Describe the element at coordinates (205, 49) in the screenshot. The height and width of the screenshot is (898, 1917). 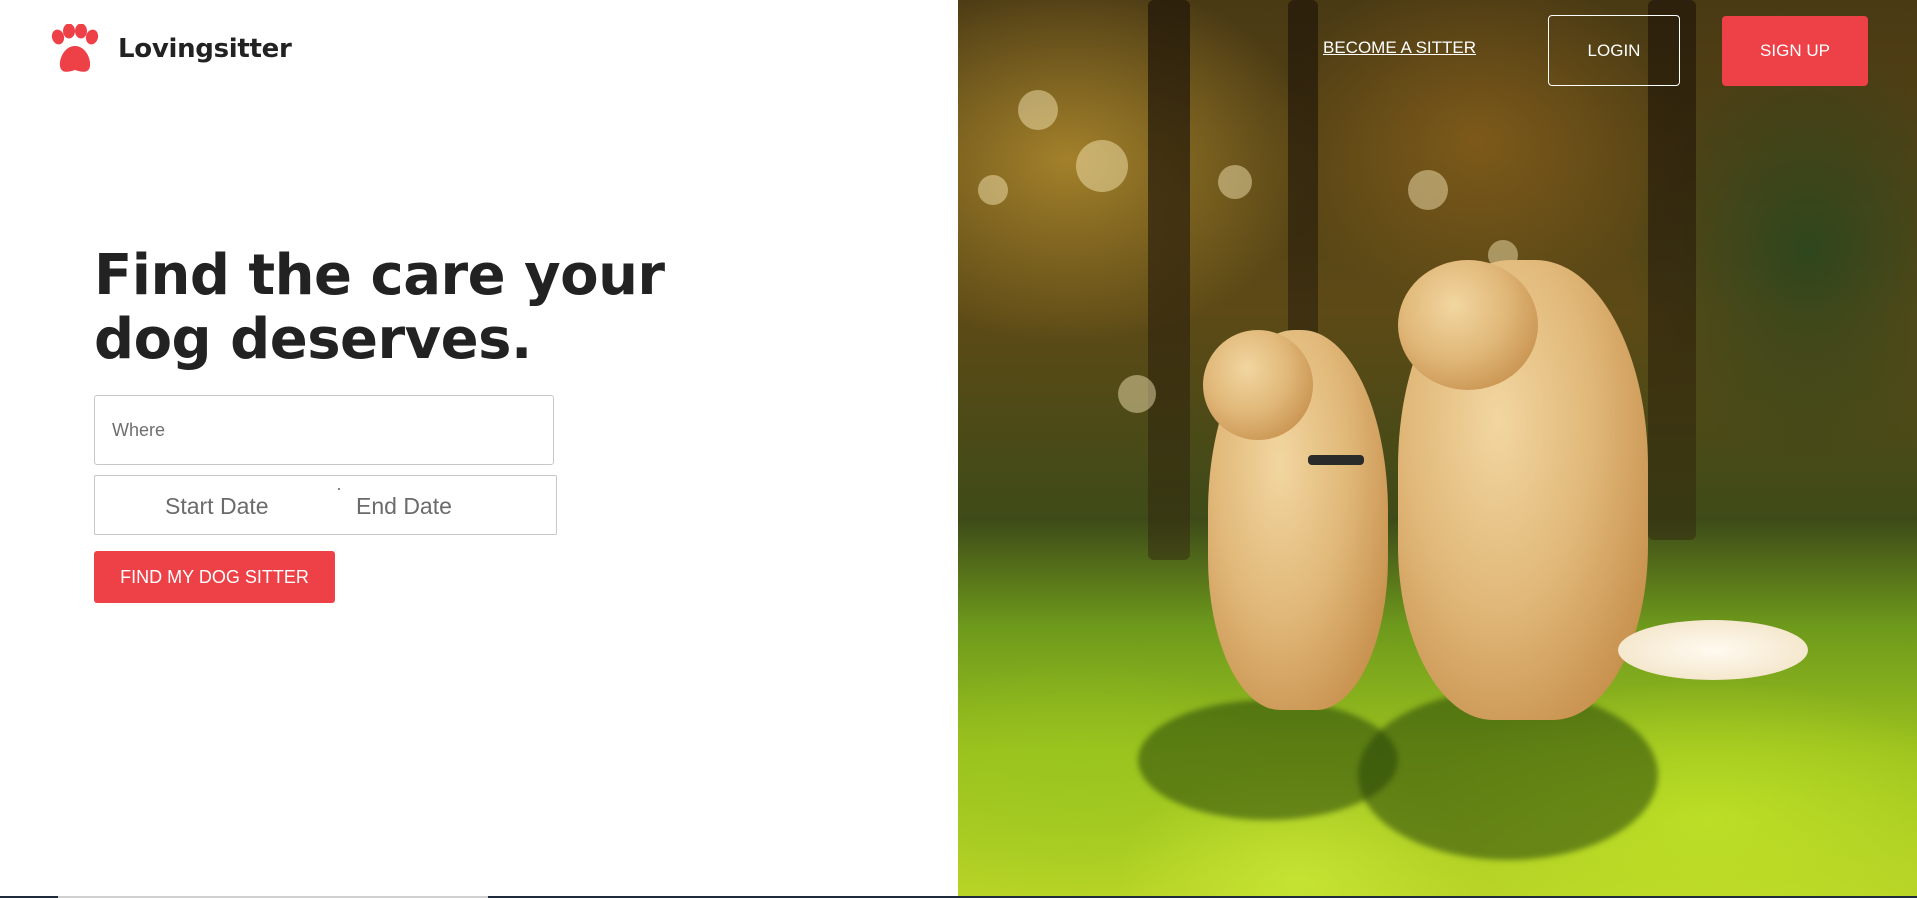
I see `brand-name: Lovingsitter` at that location.